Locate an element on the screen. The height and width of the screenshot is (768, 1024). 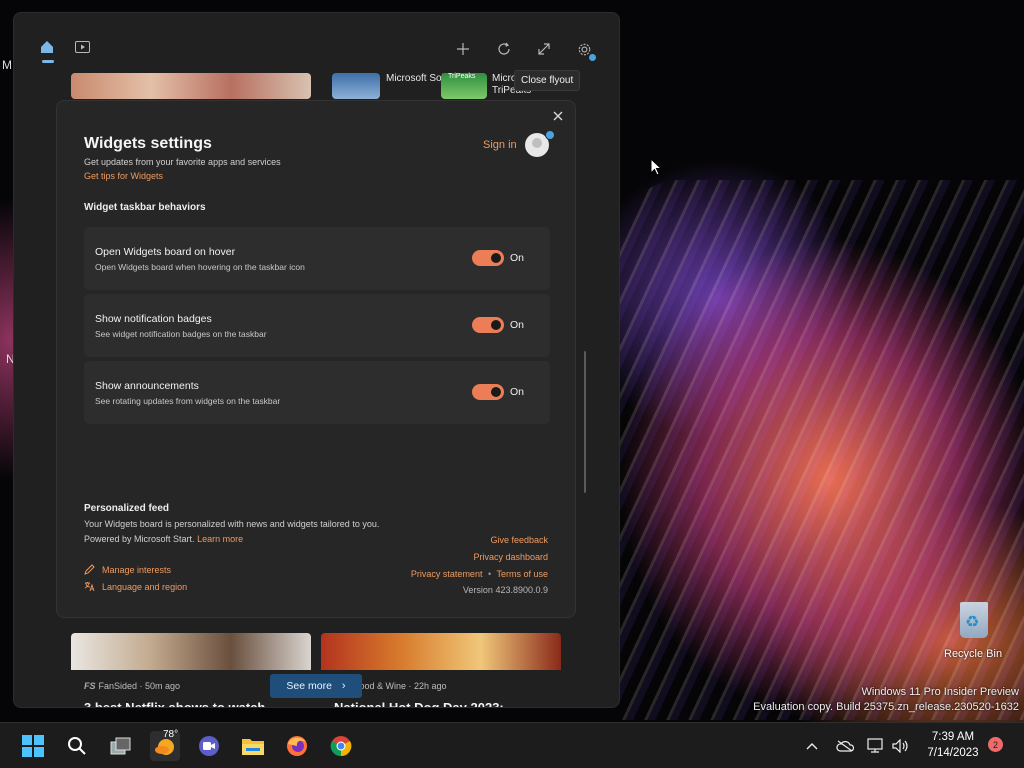
hover-toggle is located at coordinates (488, 258).